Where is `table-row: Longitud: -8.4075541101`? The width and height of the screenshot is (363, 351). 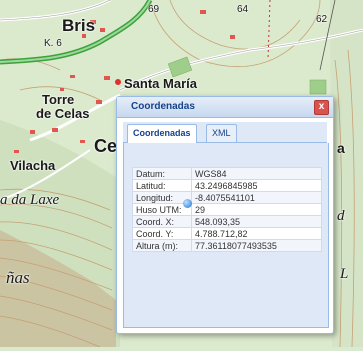 table-row: Longitud: -8.4075541101 is located at coordinates (227, 197).